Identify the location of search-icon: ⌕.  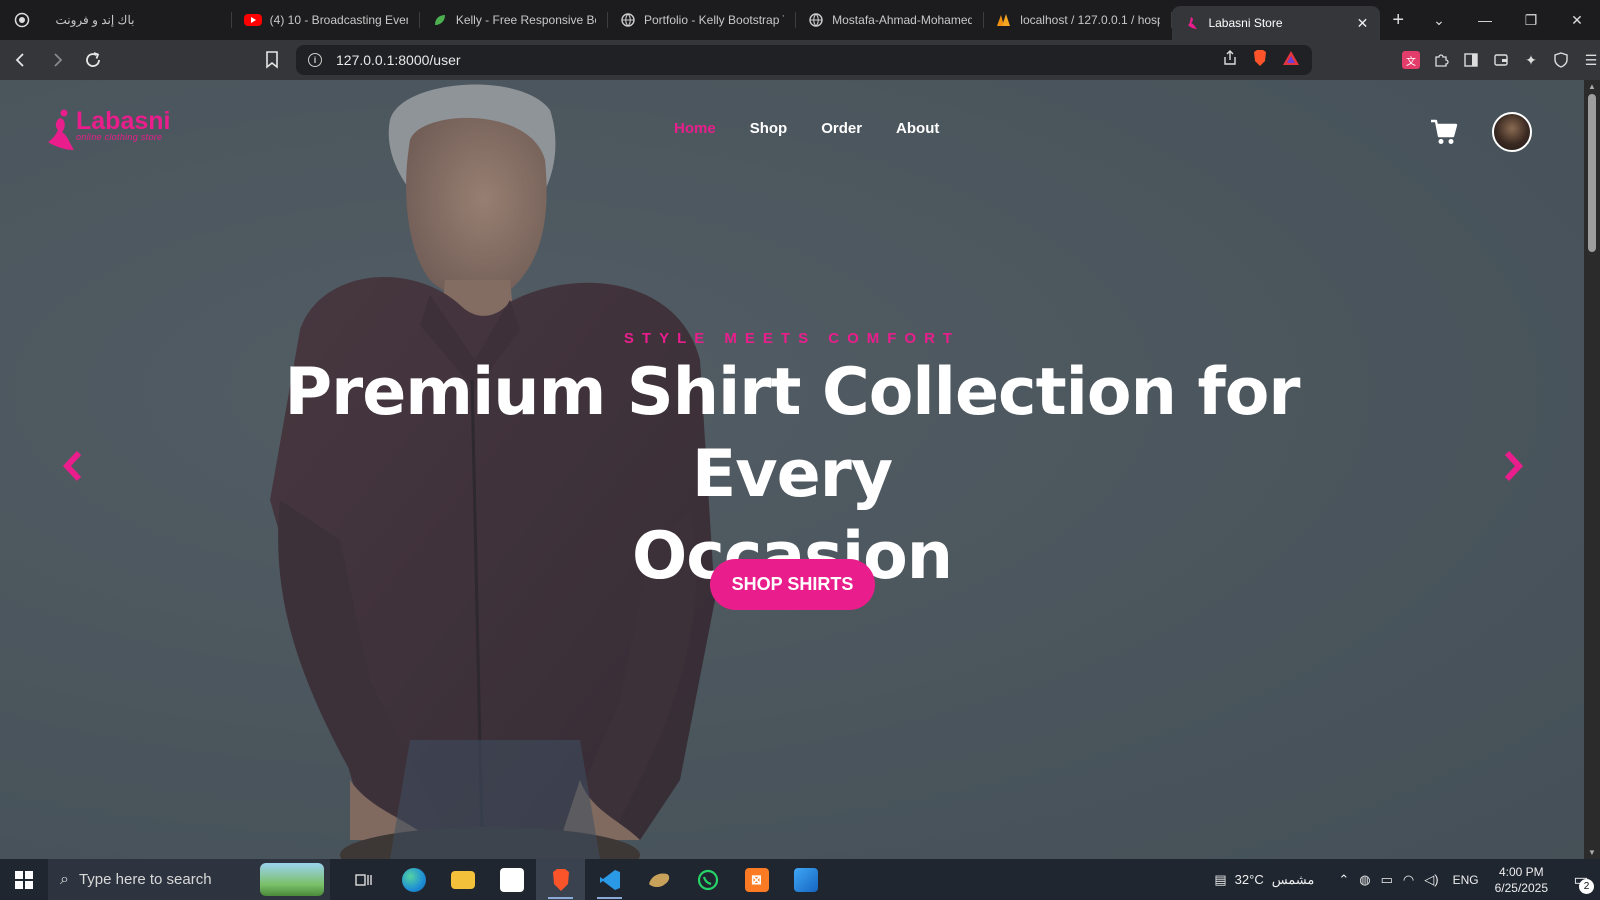
(64, 879).